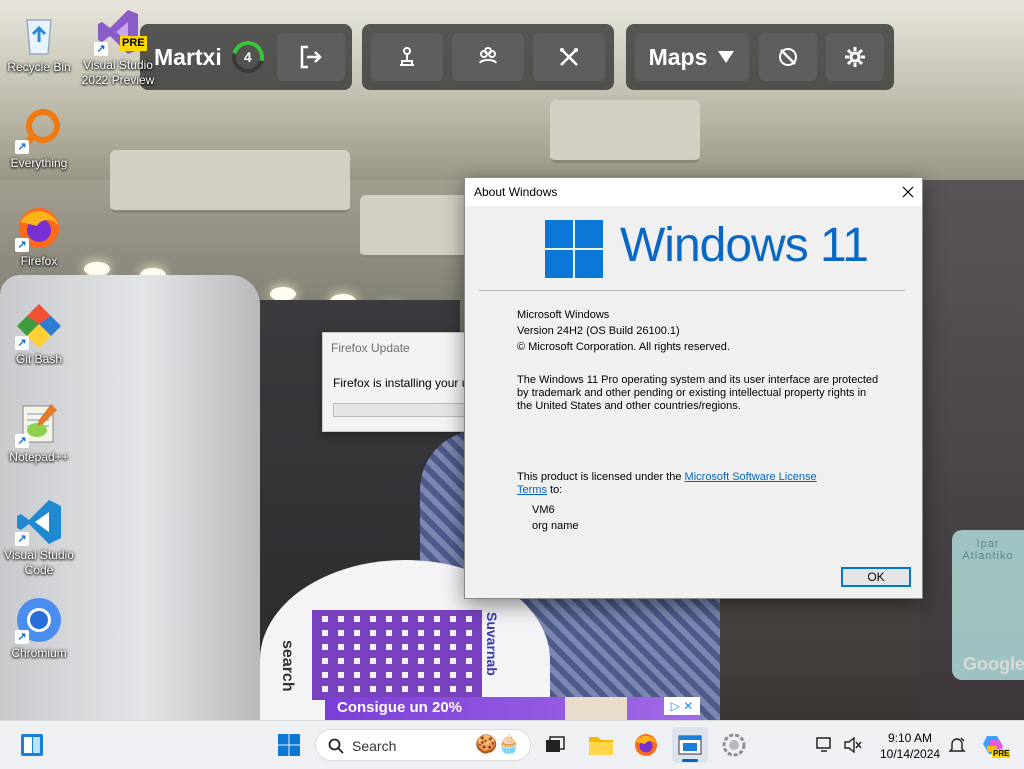  I want to click on sv-mode-group, so click(488, 57).